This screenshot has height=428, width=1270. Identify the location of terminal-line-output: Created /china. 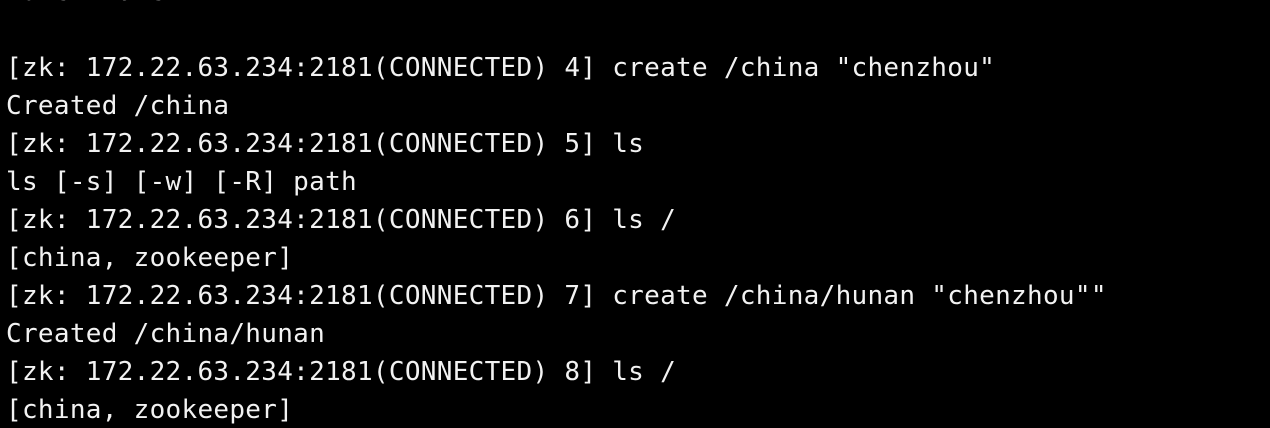
(118, 106).